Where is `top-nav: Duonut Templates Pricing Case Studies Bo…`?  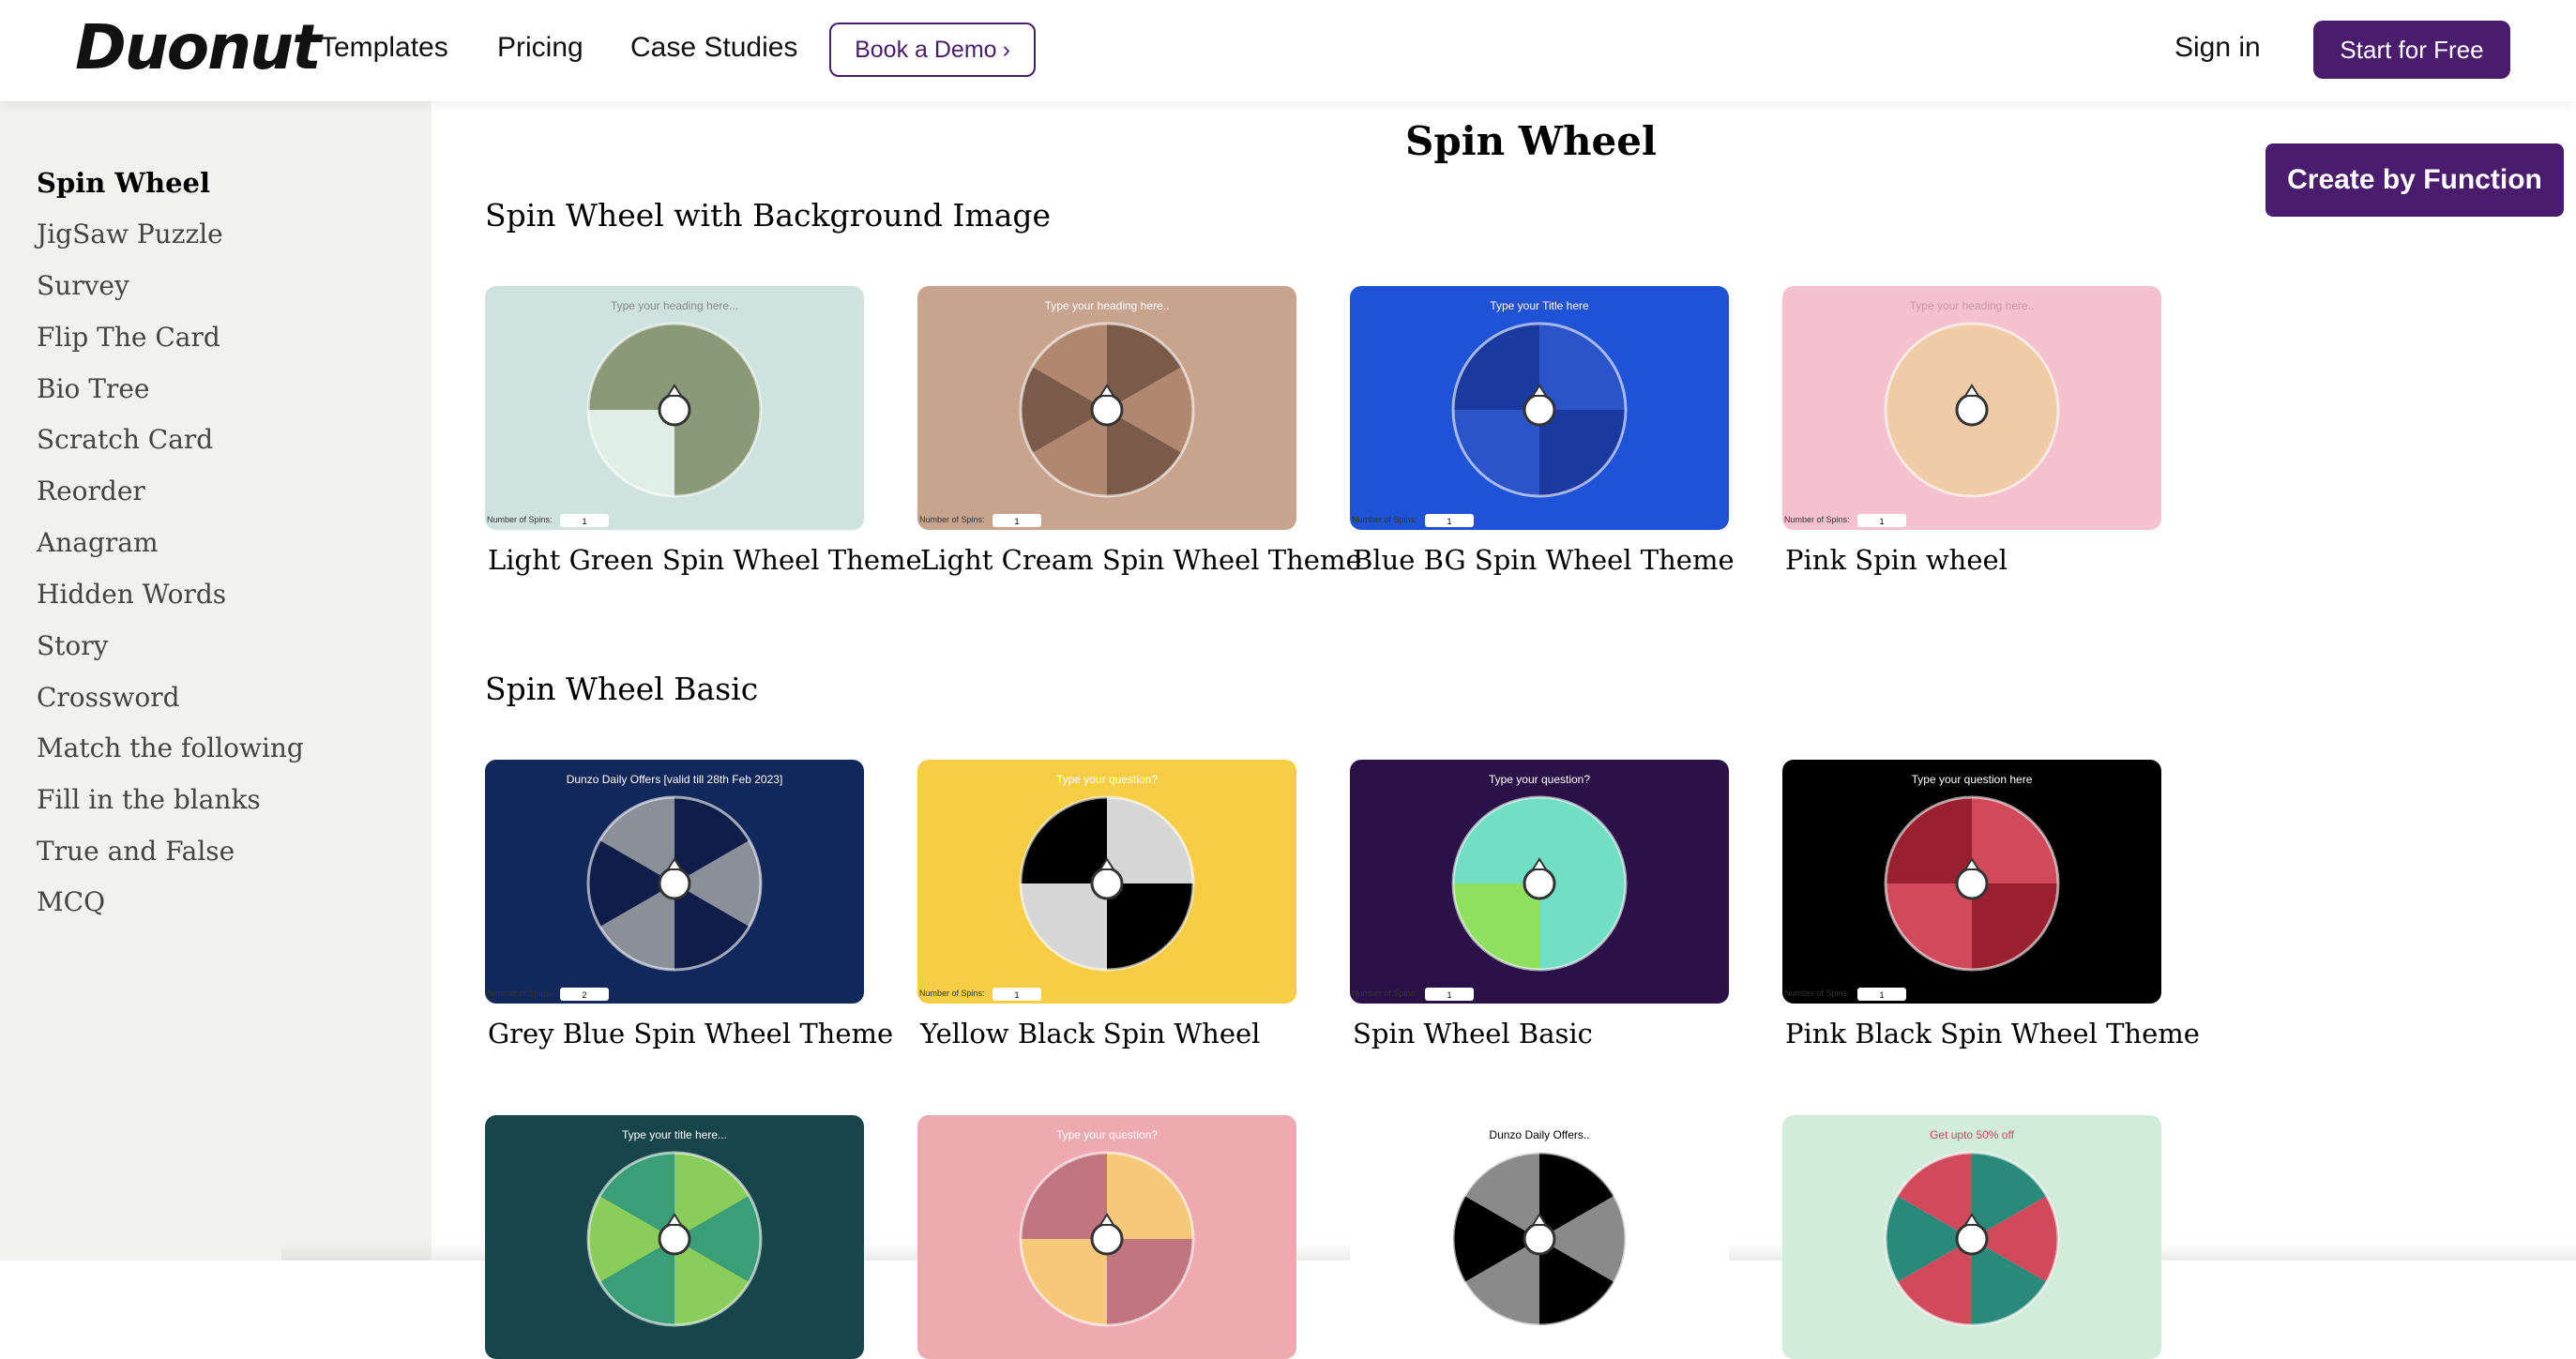 top-nav: Duonut Templates Pricing Case Studies Bo… is located at coordinates (1288, 50).